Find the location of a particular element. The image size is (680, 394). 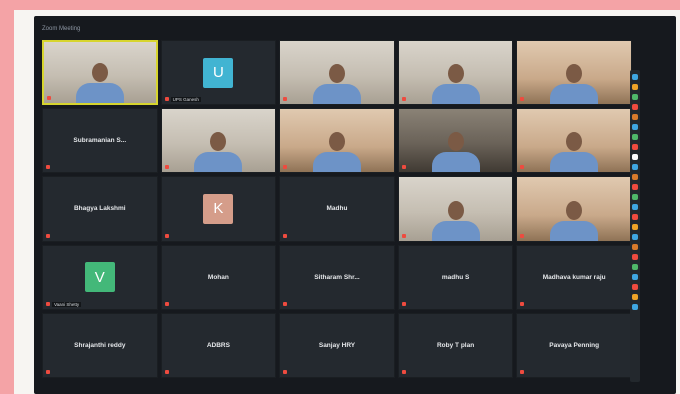

side-toolbar is located at coordinates (635, 226).